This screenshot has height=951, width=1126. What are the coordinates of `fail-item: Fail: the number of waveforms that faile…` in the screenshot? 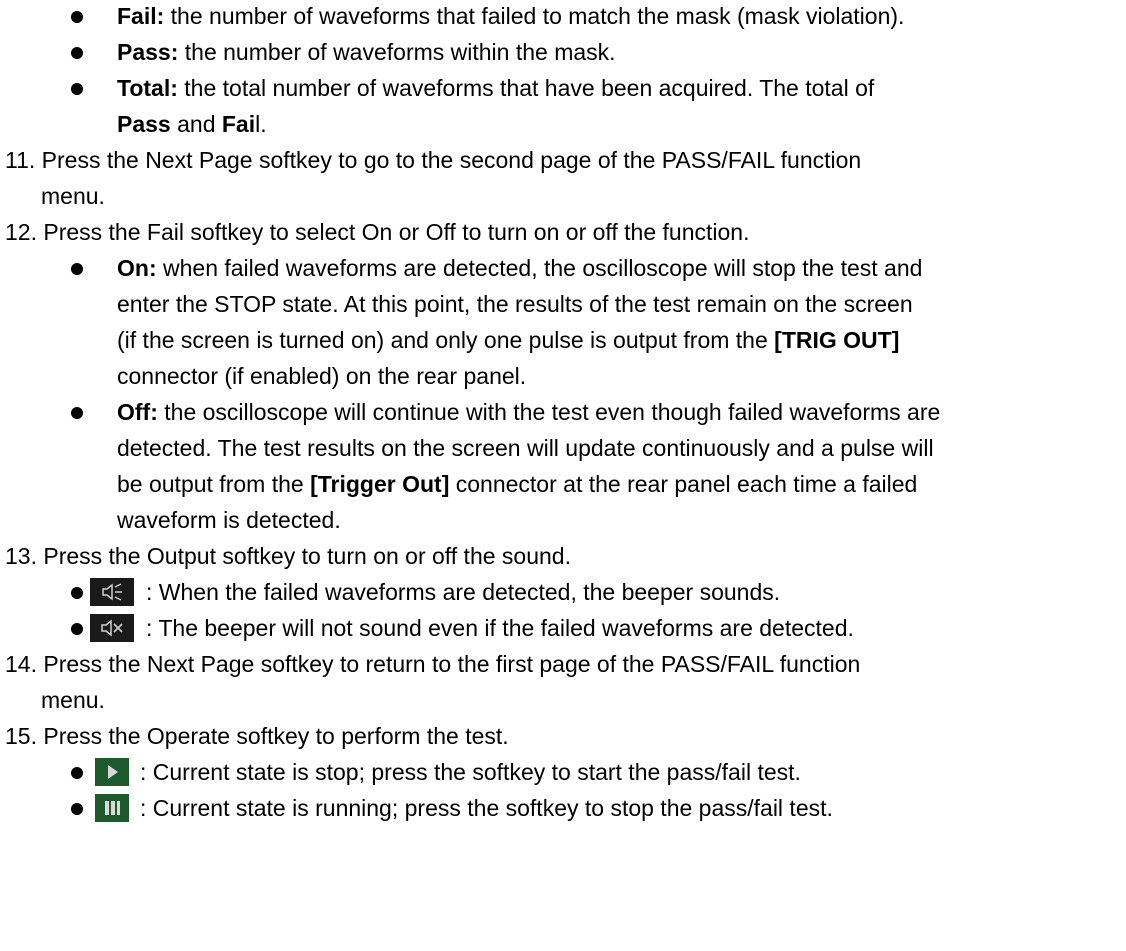 It's located at (510, 16).